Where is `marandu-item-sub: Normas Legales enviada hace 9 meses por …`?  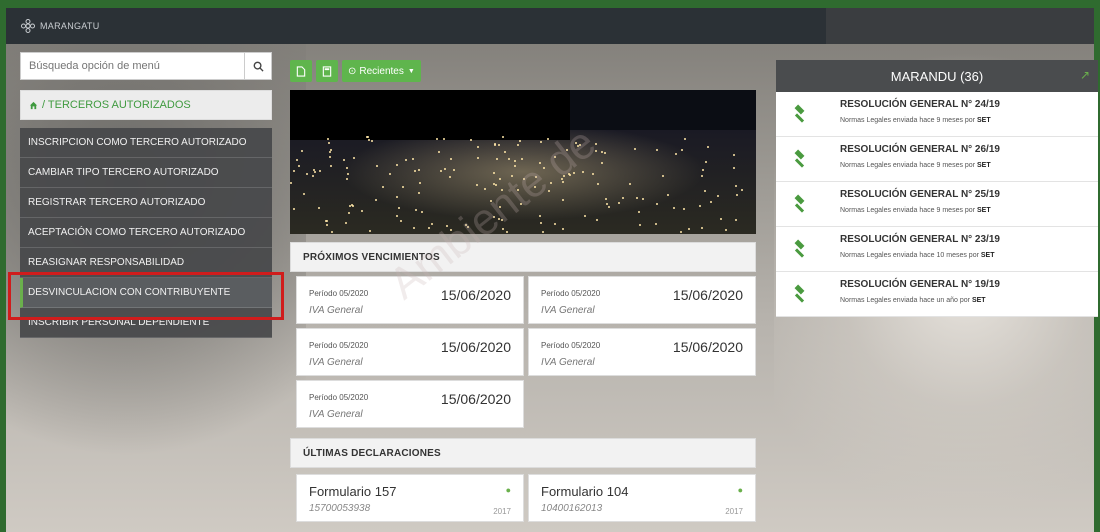 marandu-item-sub: Normas Legales enviada hace 9 meses por … is located at coordinates (915, 165).